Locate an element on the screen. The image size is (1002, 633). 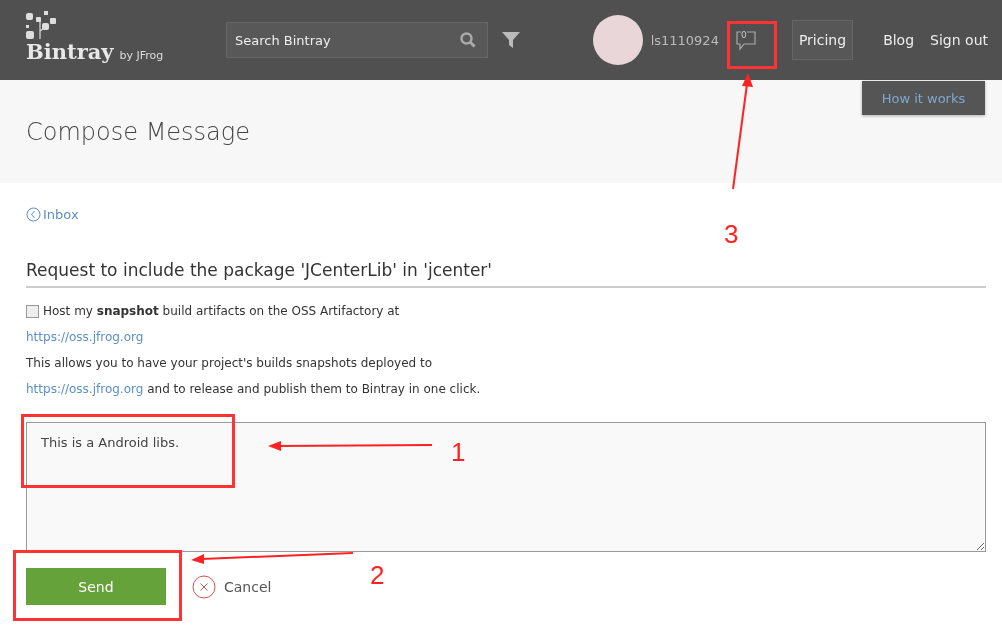
messages-button: 0 is located at coordinates (745, 40).